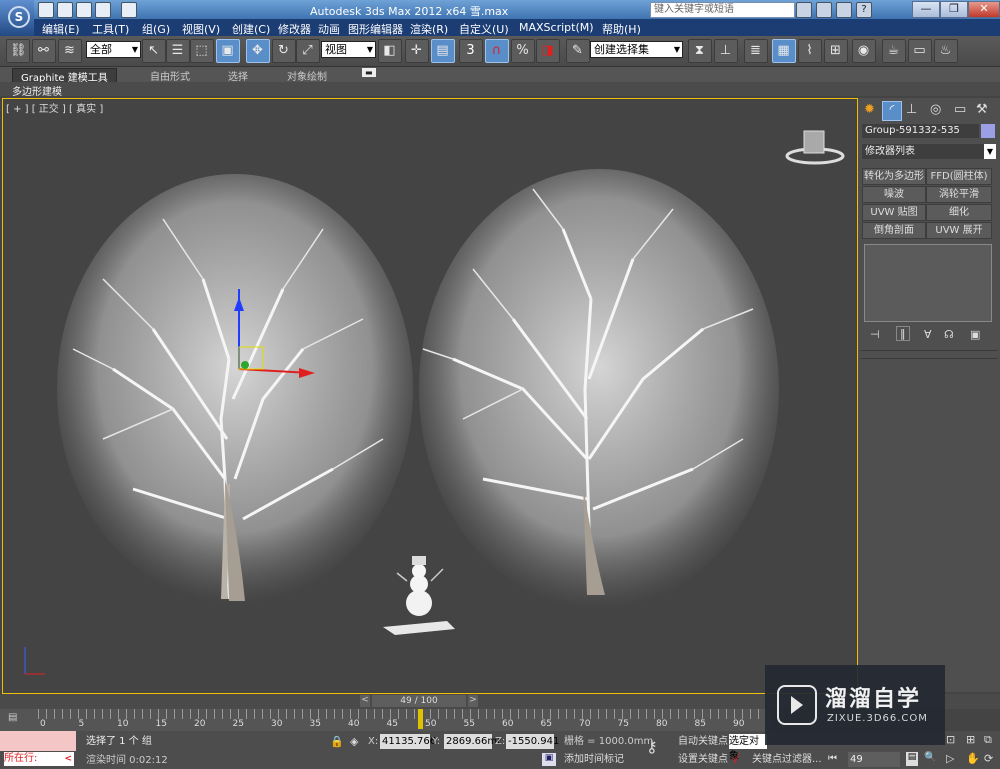 Image resolution: width=1000 pixels, height=769 pixels. I want to click on curve-editor-button: ⌇, so click(810, 51).